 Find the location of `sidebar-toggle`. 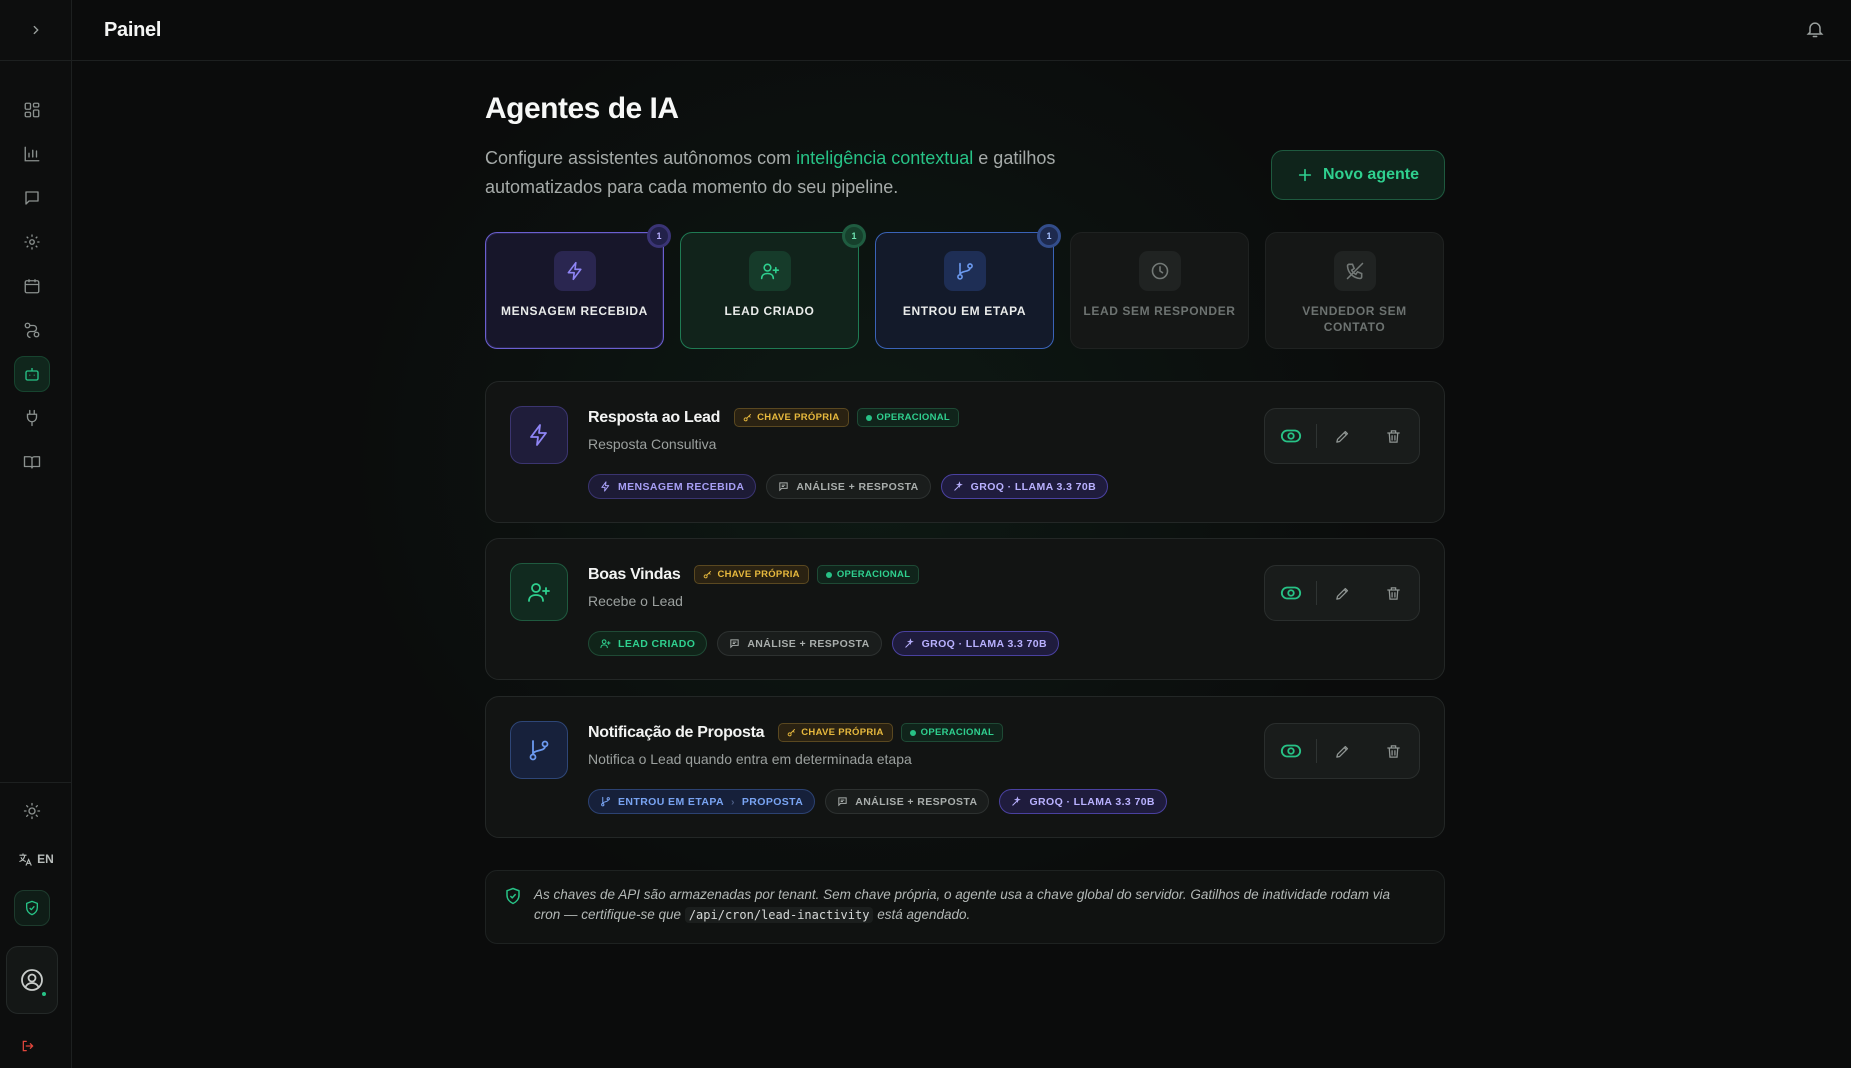

sidebar-toggle is located at coordinates (36, 30).